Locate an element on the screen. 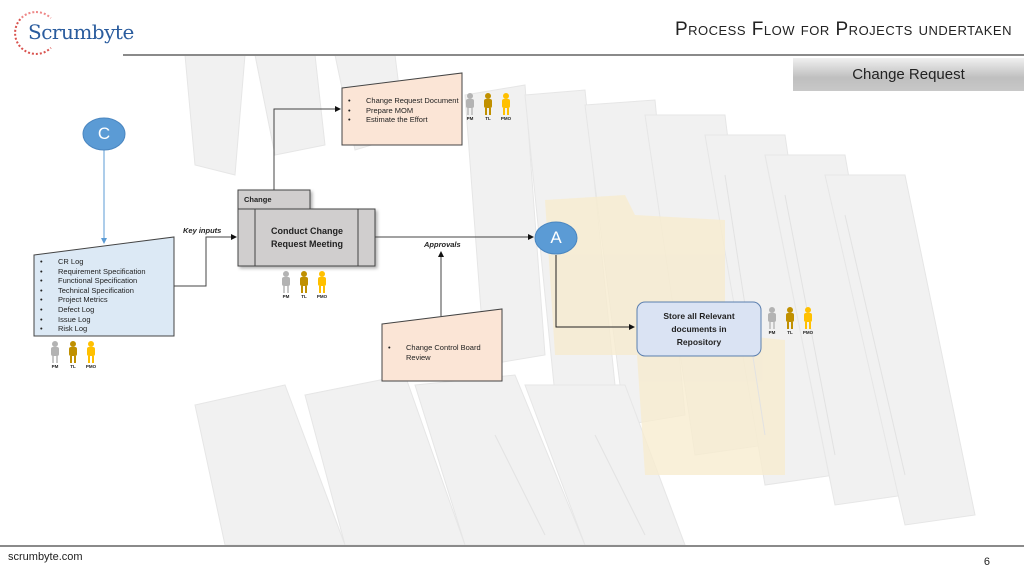 The image size is (1024, 576). repository-line2: documents in is located at coordinates (699, 329).